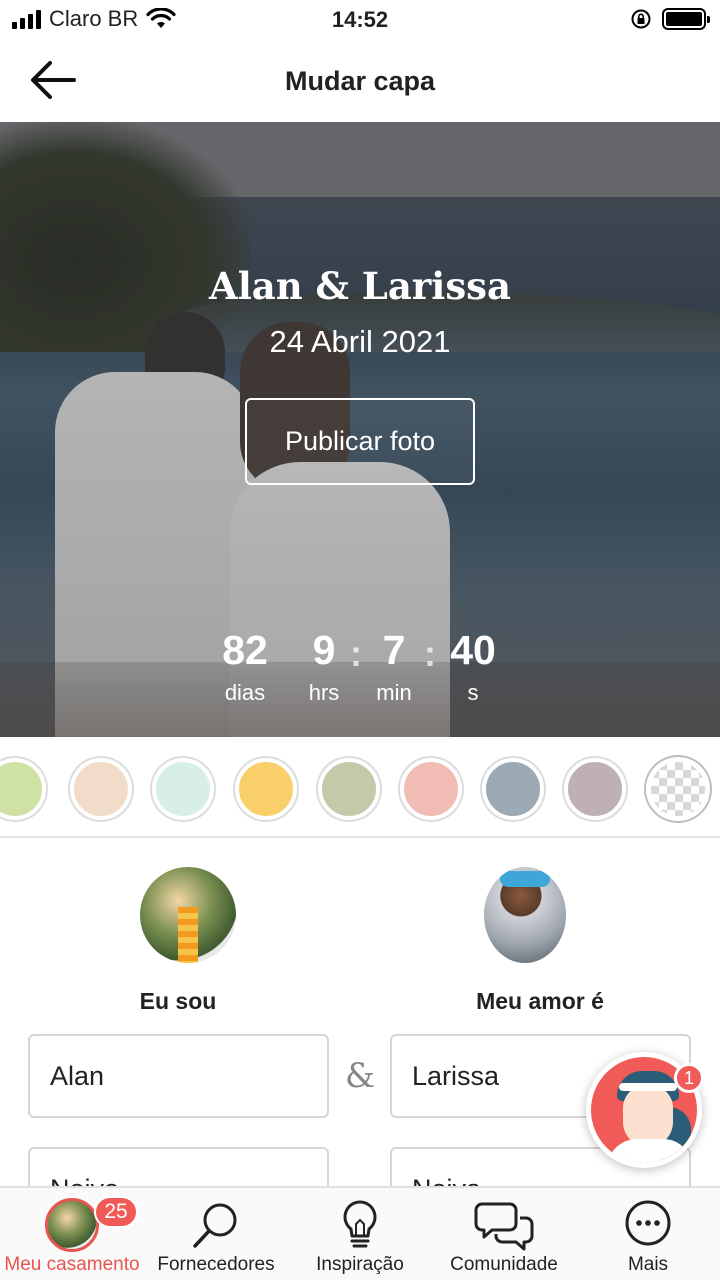 Image resolution: width=720 pixels, height=1280 pixels. I want to click on my-avatar, so click(188, 915).